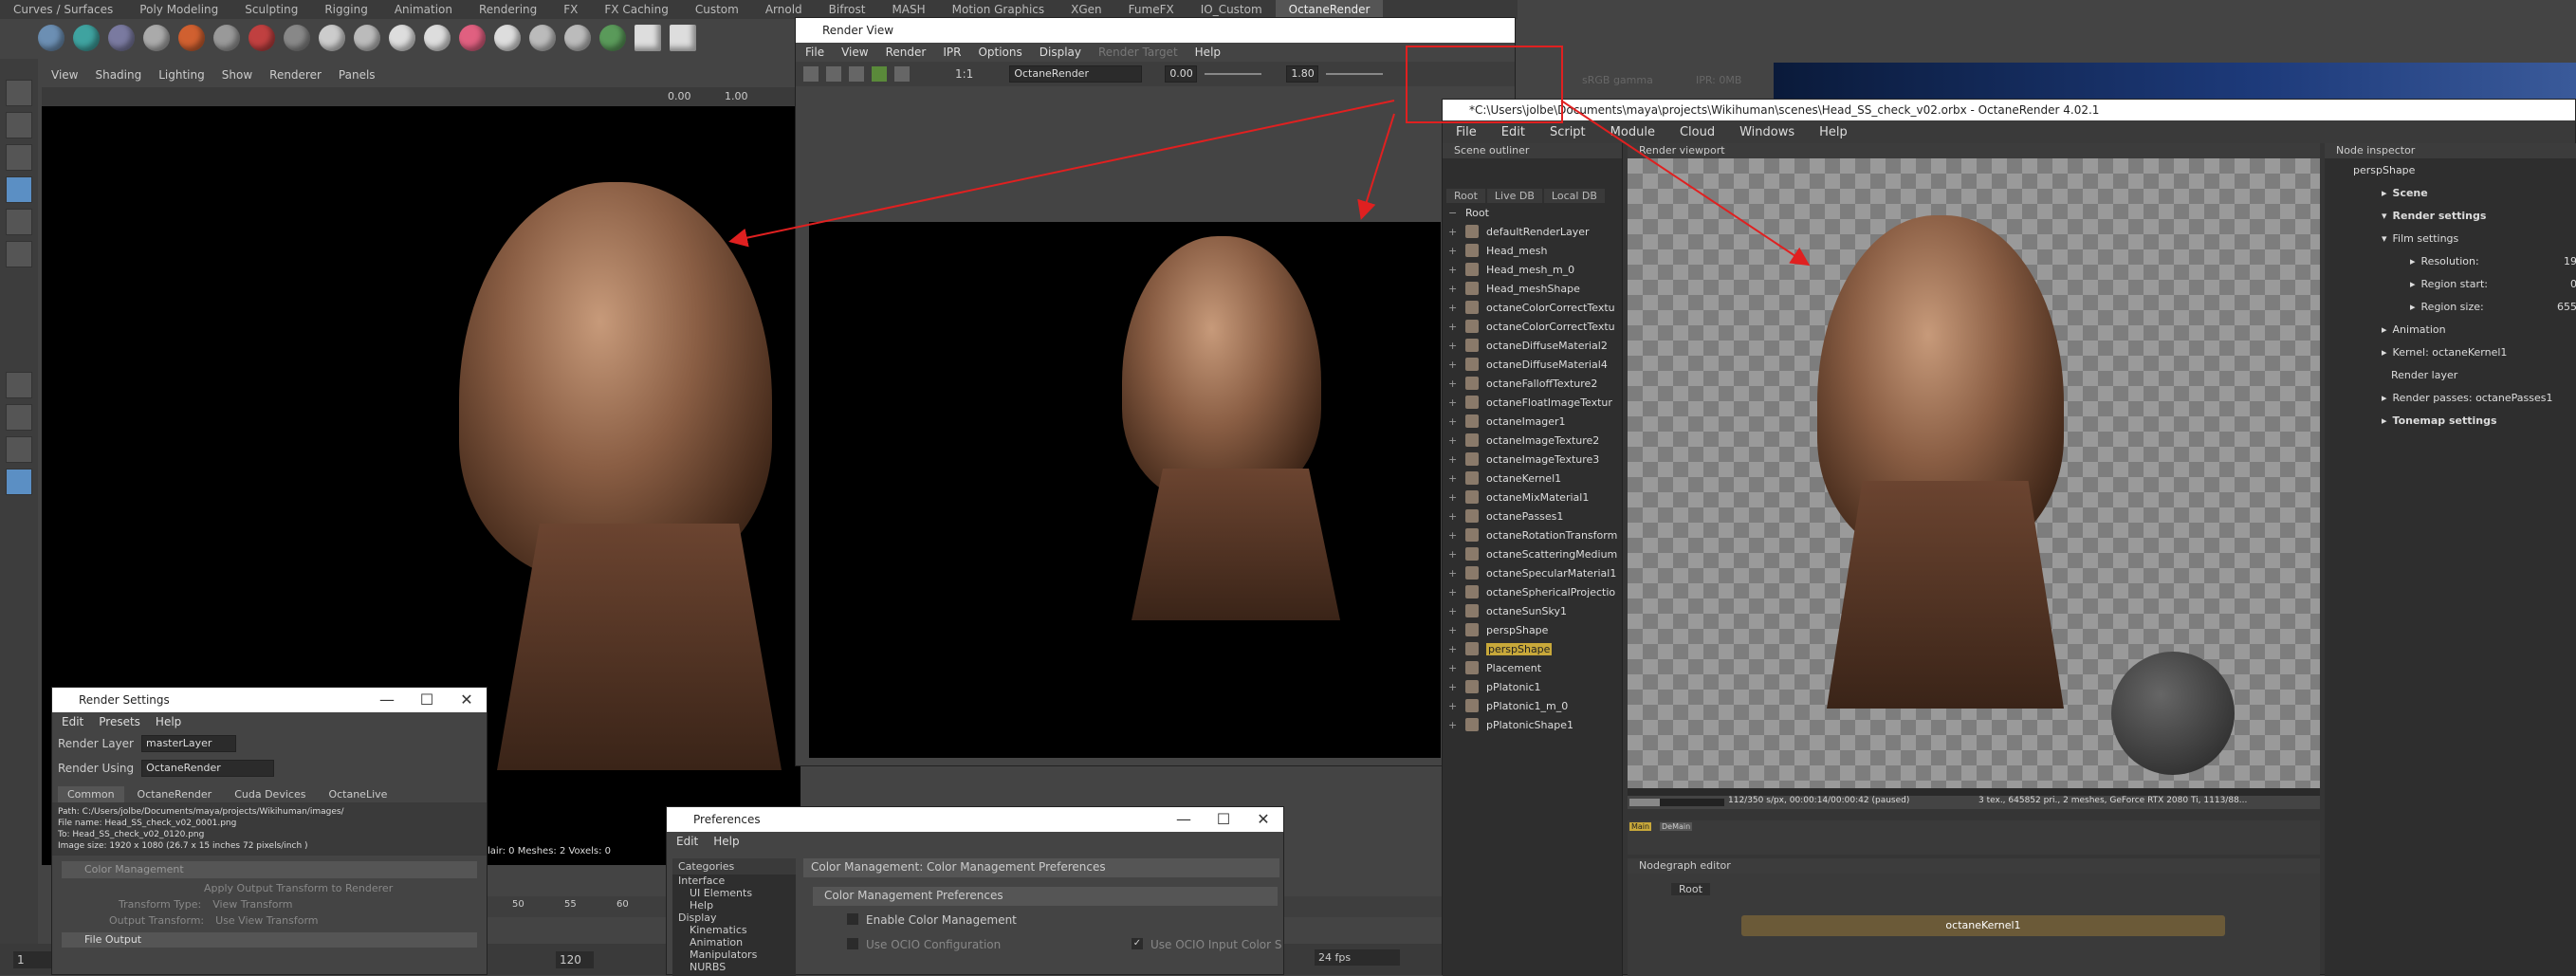 The width and height of the screenshot is (2576, 976). I want to click on apply-output-checkbox: Apply Output Transform to Renderer, so click(269, 886).